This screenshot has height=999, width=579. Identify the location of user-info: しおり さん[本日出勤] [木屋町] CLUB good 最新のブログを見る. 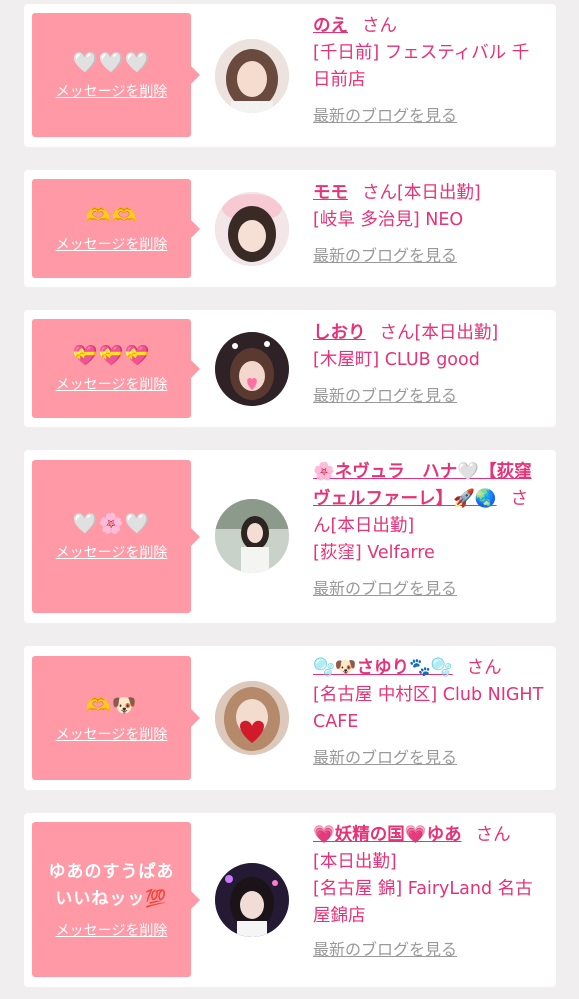
(428, 363).